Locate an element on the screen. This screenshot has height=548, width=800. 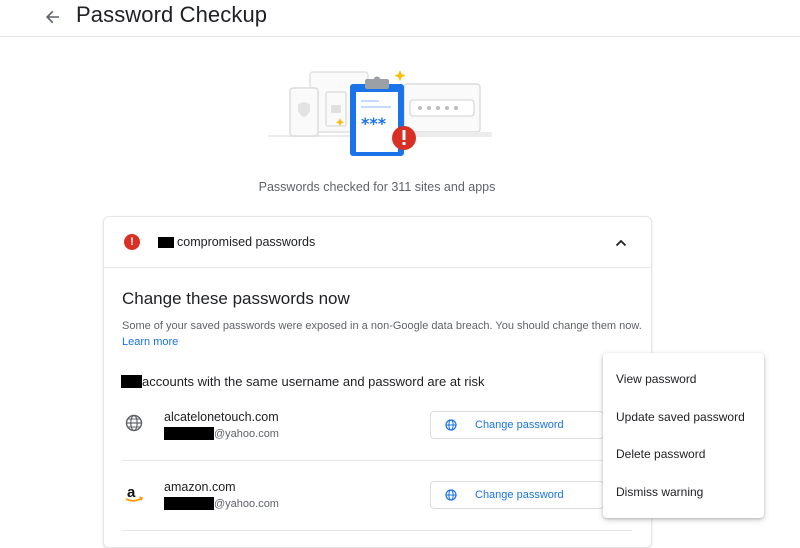
learn-more-link: Learn more is located at coordinates (150, 342).